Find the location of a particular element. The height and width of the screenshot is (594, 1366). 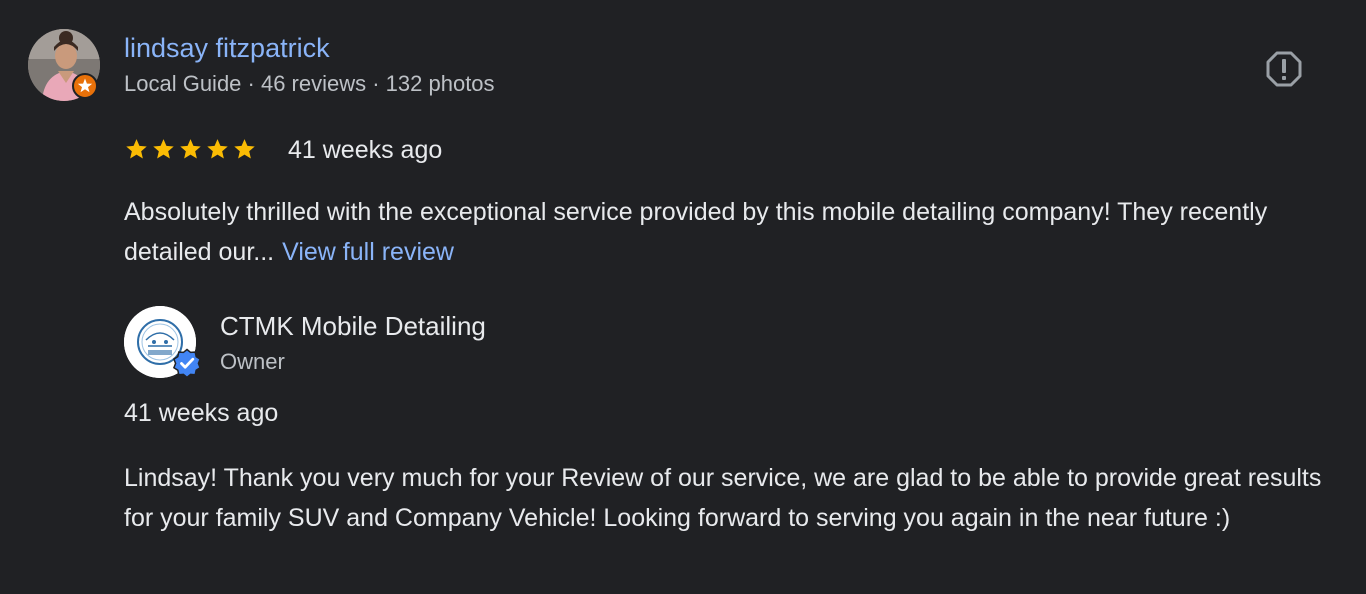

verified-check-icon is located at coordinates (187, 363).